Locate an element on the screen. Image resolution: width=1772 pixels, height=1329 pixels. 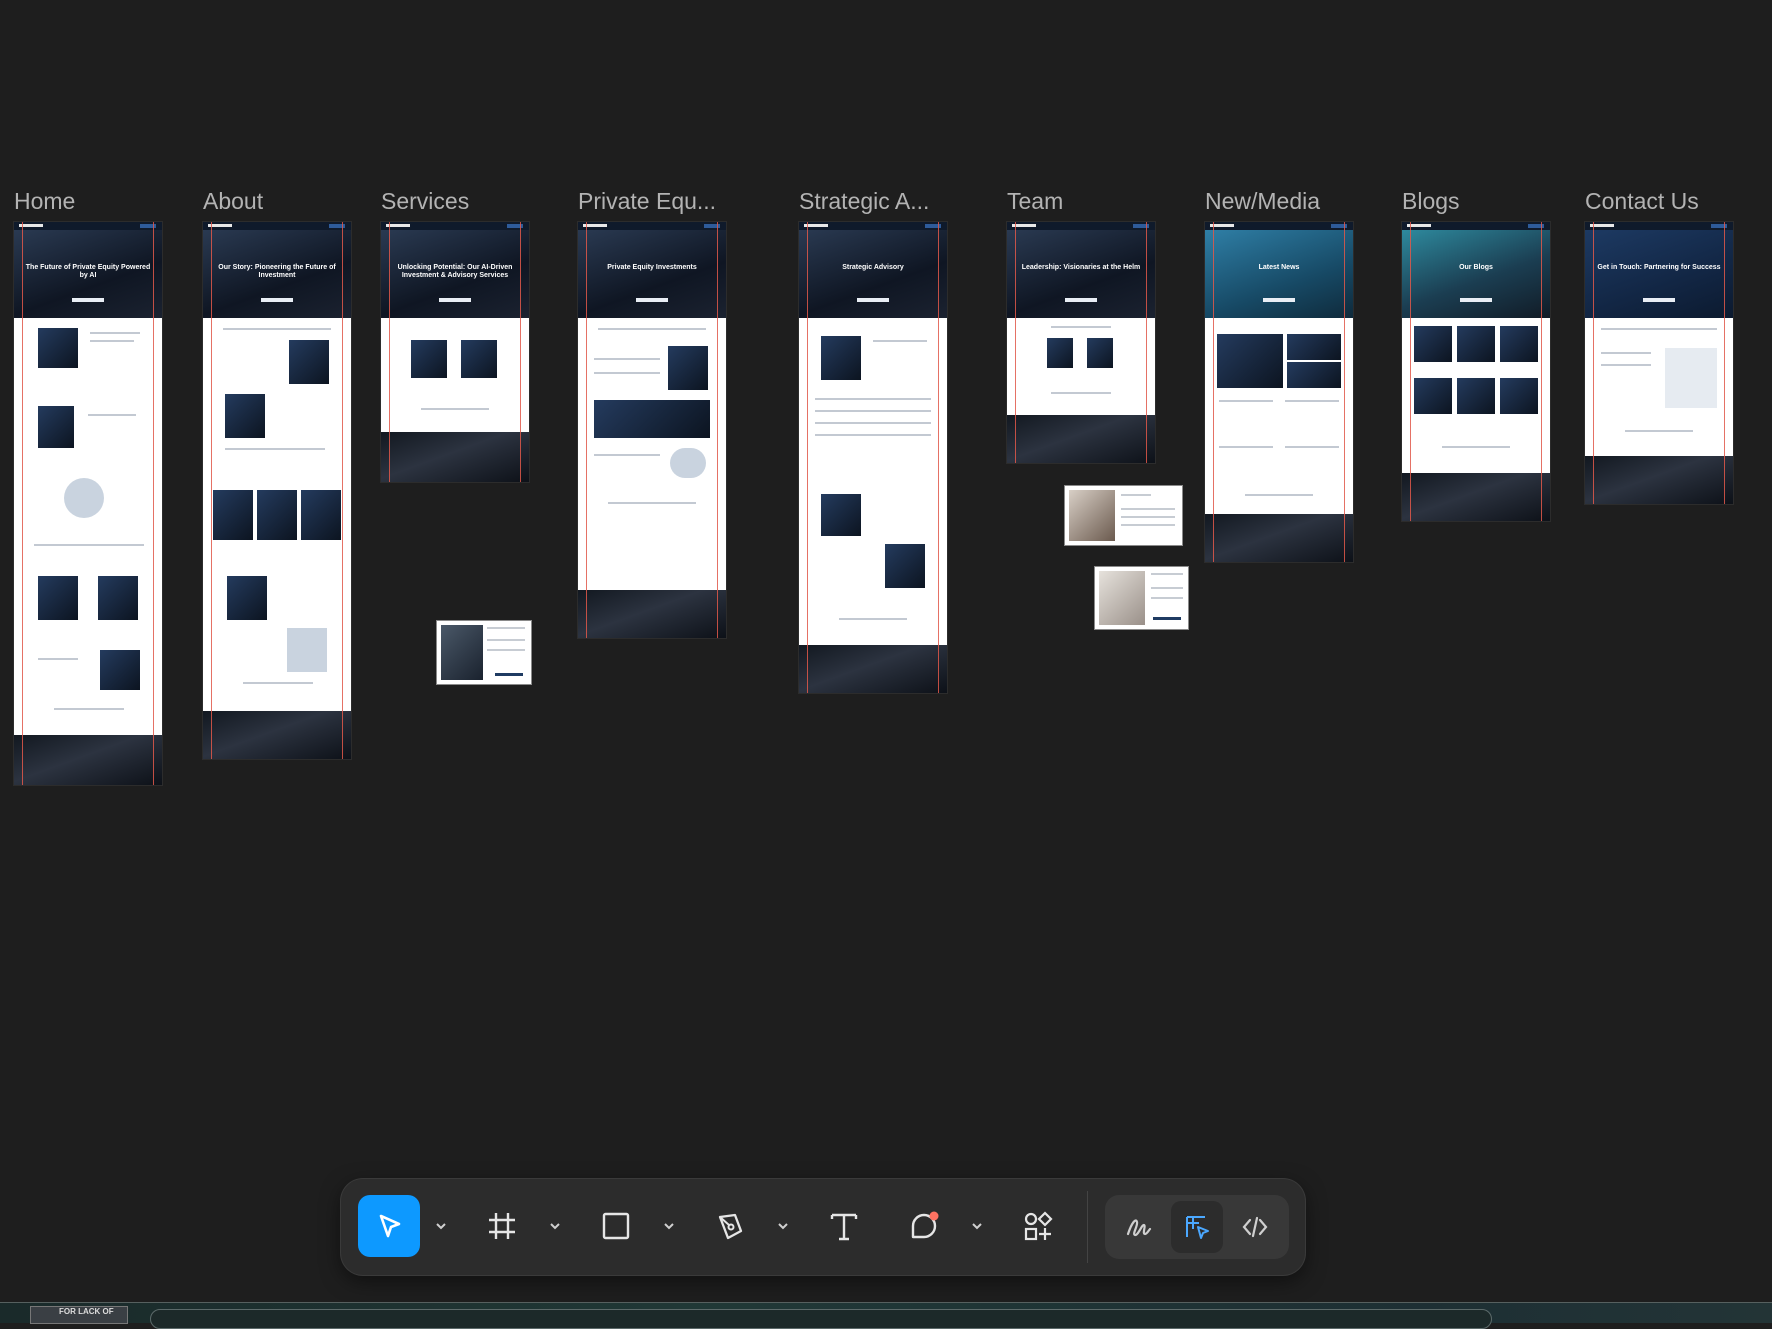
comment-tool-button is located at coordinates (924, 1226).